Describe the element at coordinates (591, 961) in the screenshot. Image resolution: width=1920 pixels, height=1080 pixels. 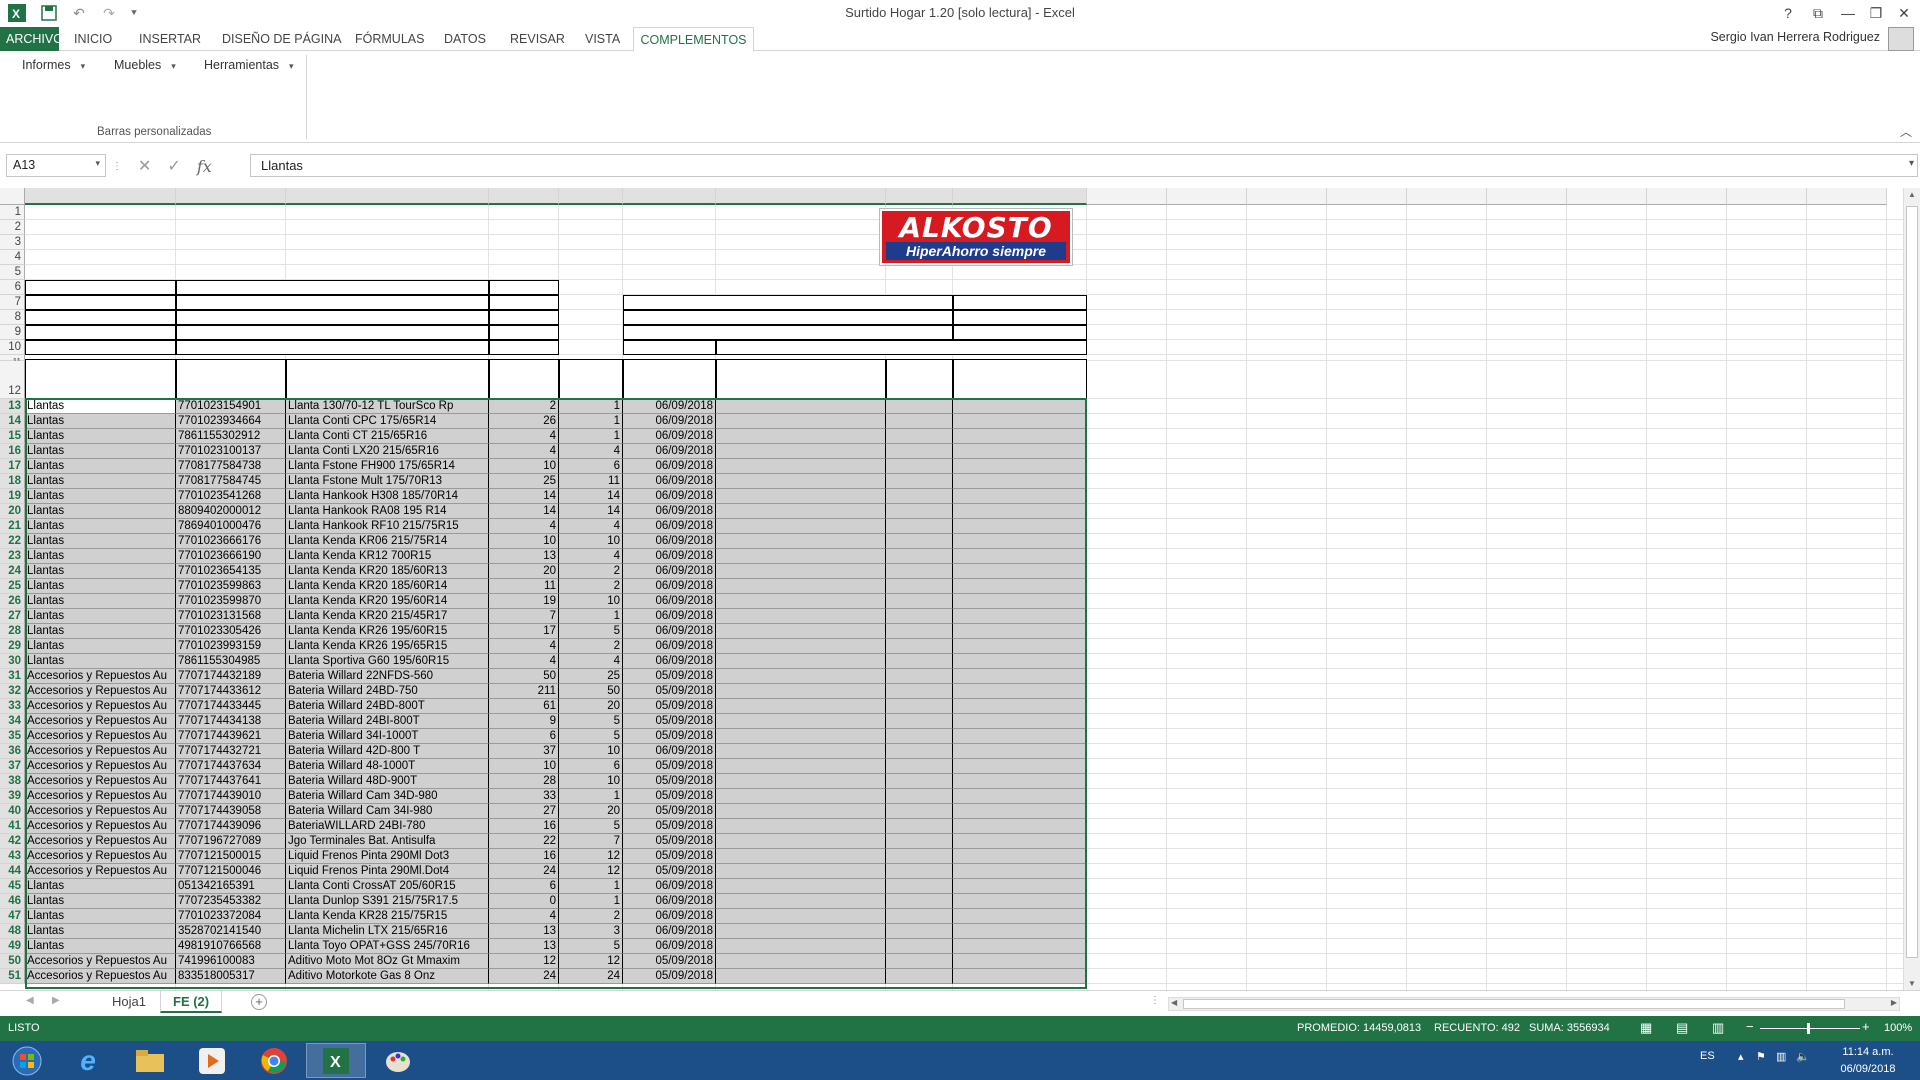
I see `cell-cant-recibida: 12` at that location.